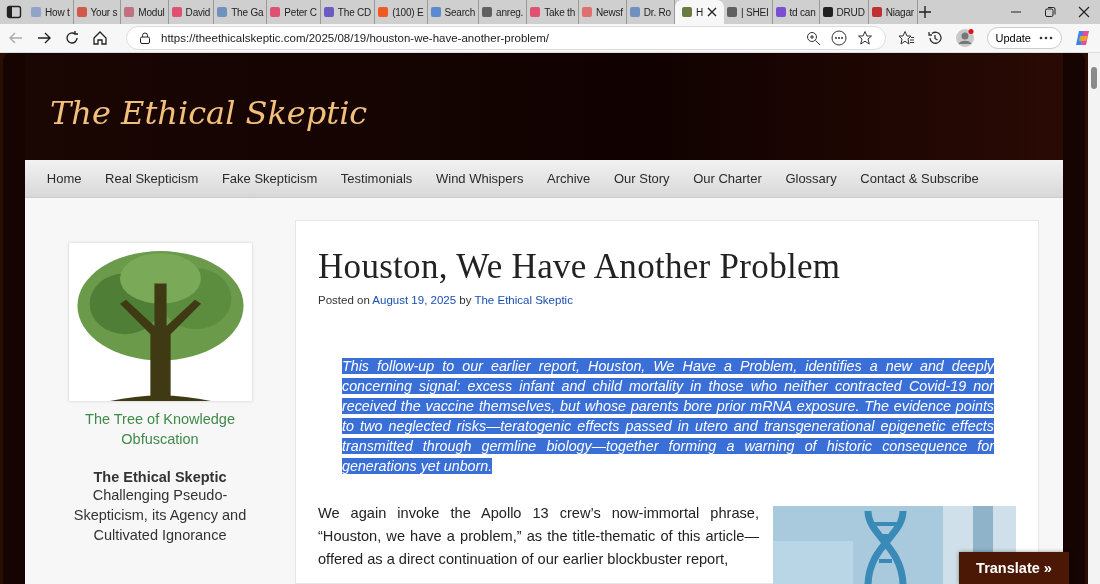 This screenshot has height=584, width=1100. What do you see at coordinates (414, 300) in the screenshot?
I see `date-link: August 19, 2025` at bounding box center [414, 300].